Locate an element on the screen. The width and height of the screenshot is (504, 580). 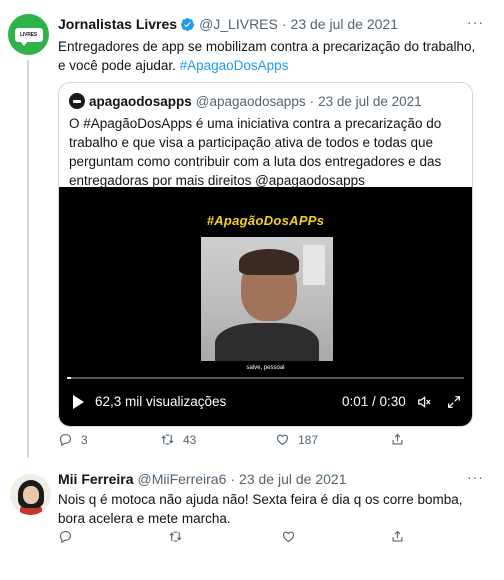
avatar is located at coordinates (30, 494).